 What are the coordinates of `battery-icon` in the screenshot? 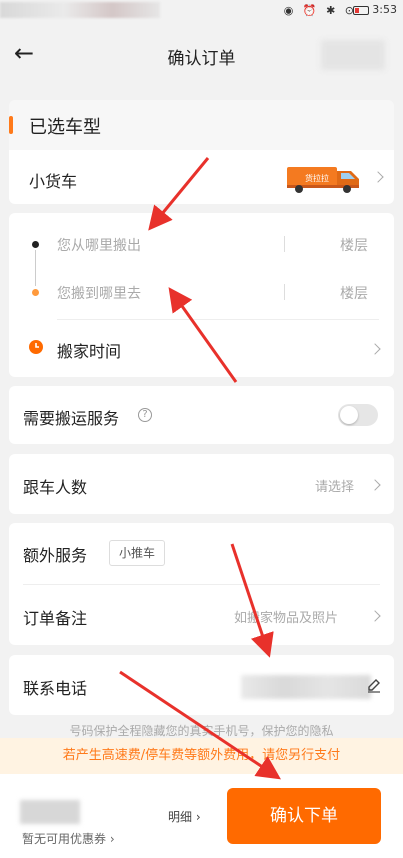 It's located at (361, 10).